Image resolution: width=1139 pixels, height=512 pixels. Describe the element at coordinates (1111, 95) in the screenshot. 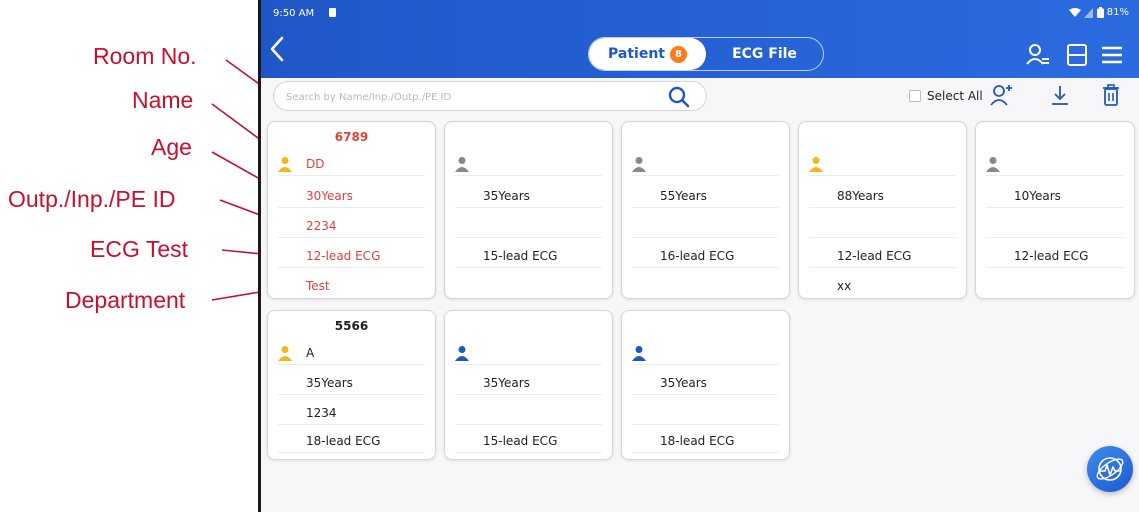

I see `trash-icon` at that location.